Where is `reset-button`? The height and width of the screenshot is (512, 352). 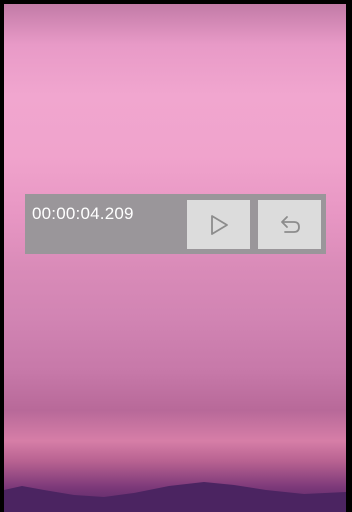 reset-button is located at coordinates (289, 224).